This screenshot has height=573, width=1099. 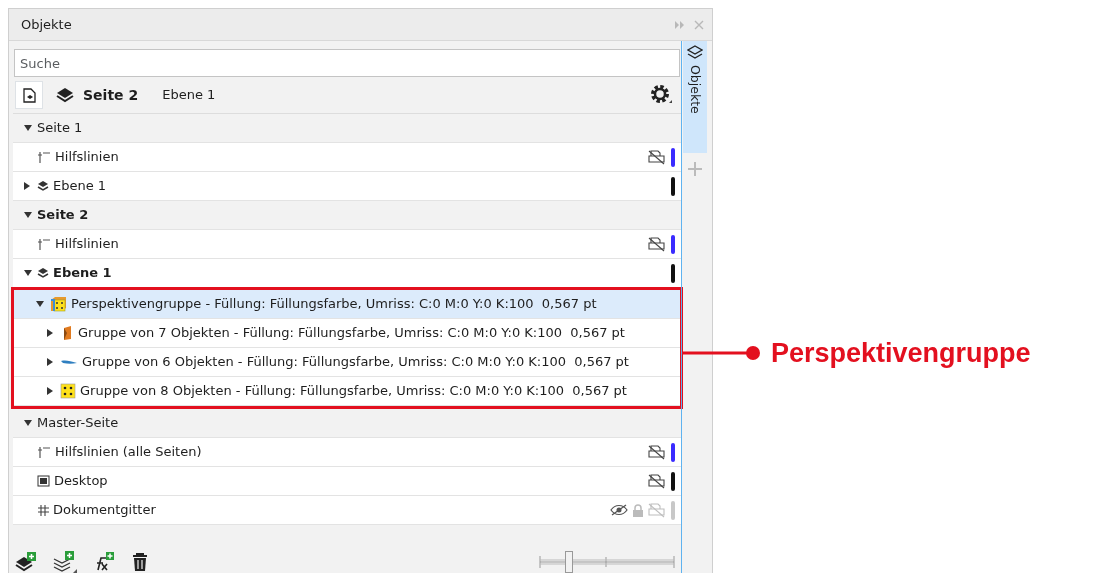 What do you see at coordinates (568, 562) in the screenshot?
I see `slider-thumb` at bounding box center [568, 562].